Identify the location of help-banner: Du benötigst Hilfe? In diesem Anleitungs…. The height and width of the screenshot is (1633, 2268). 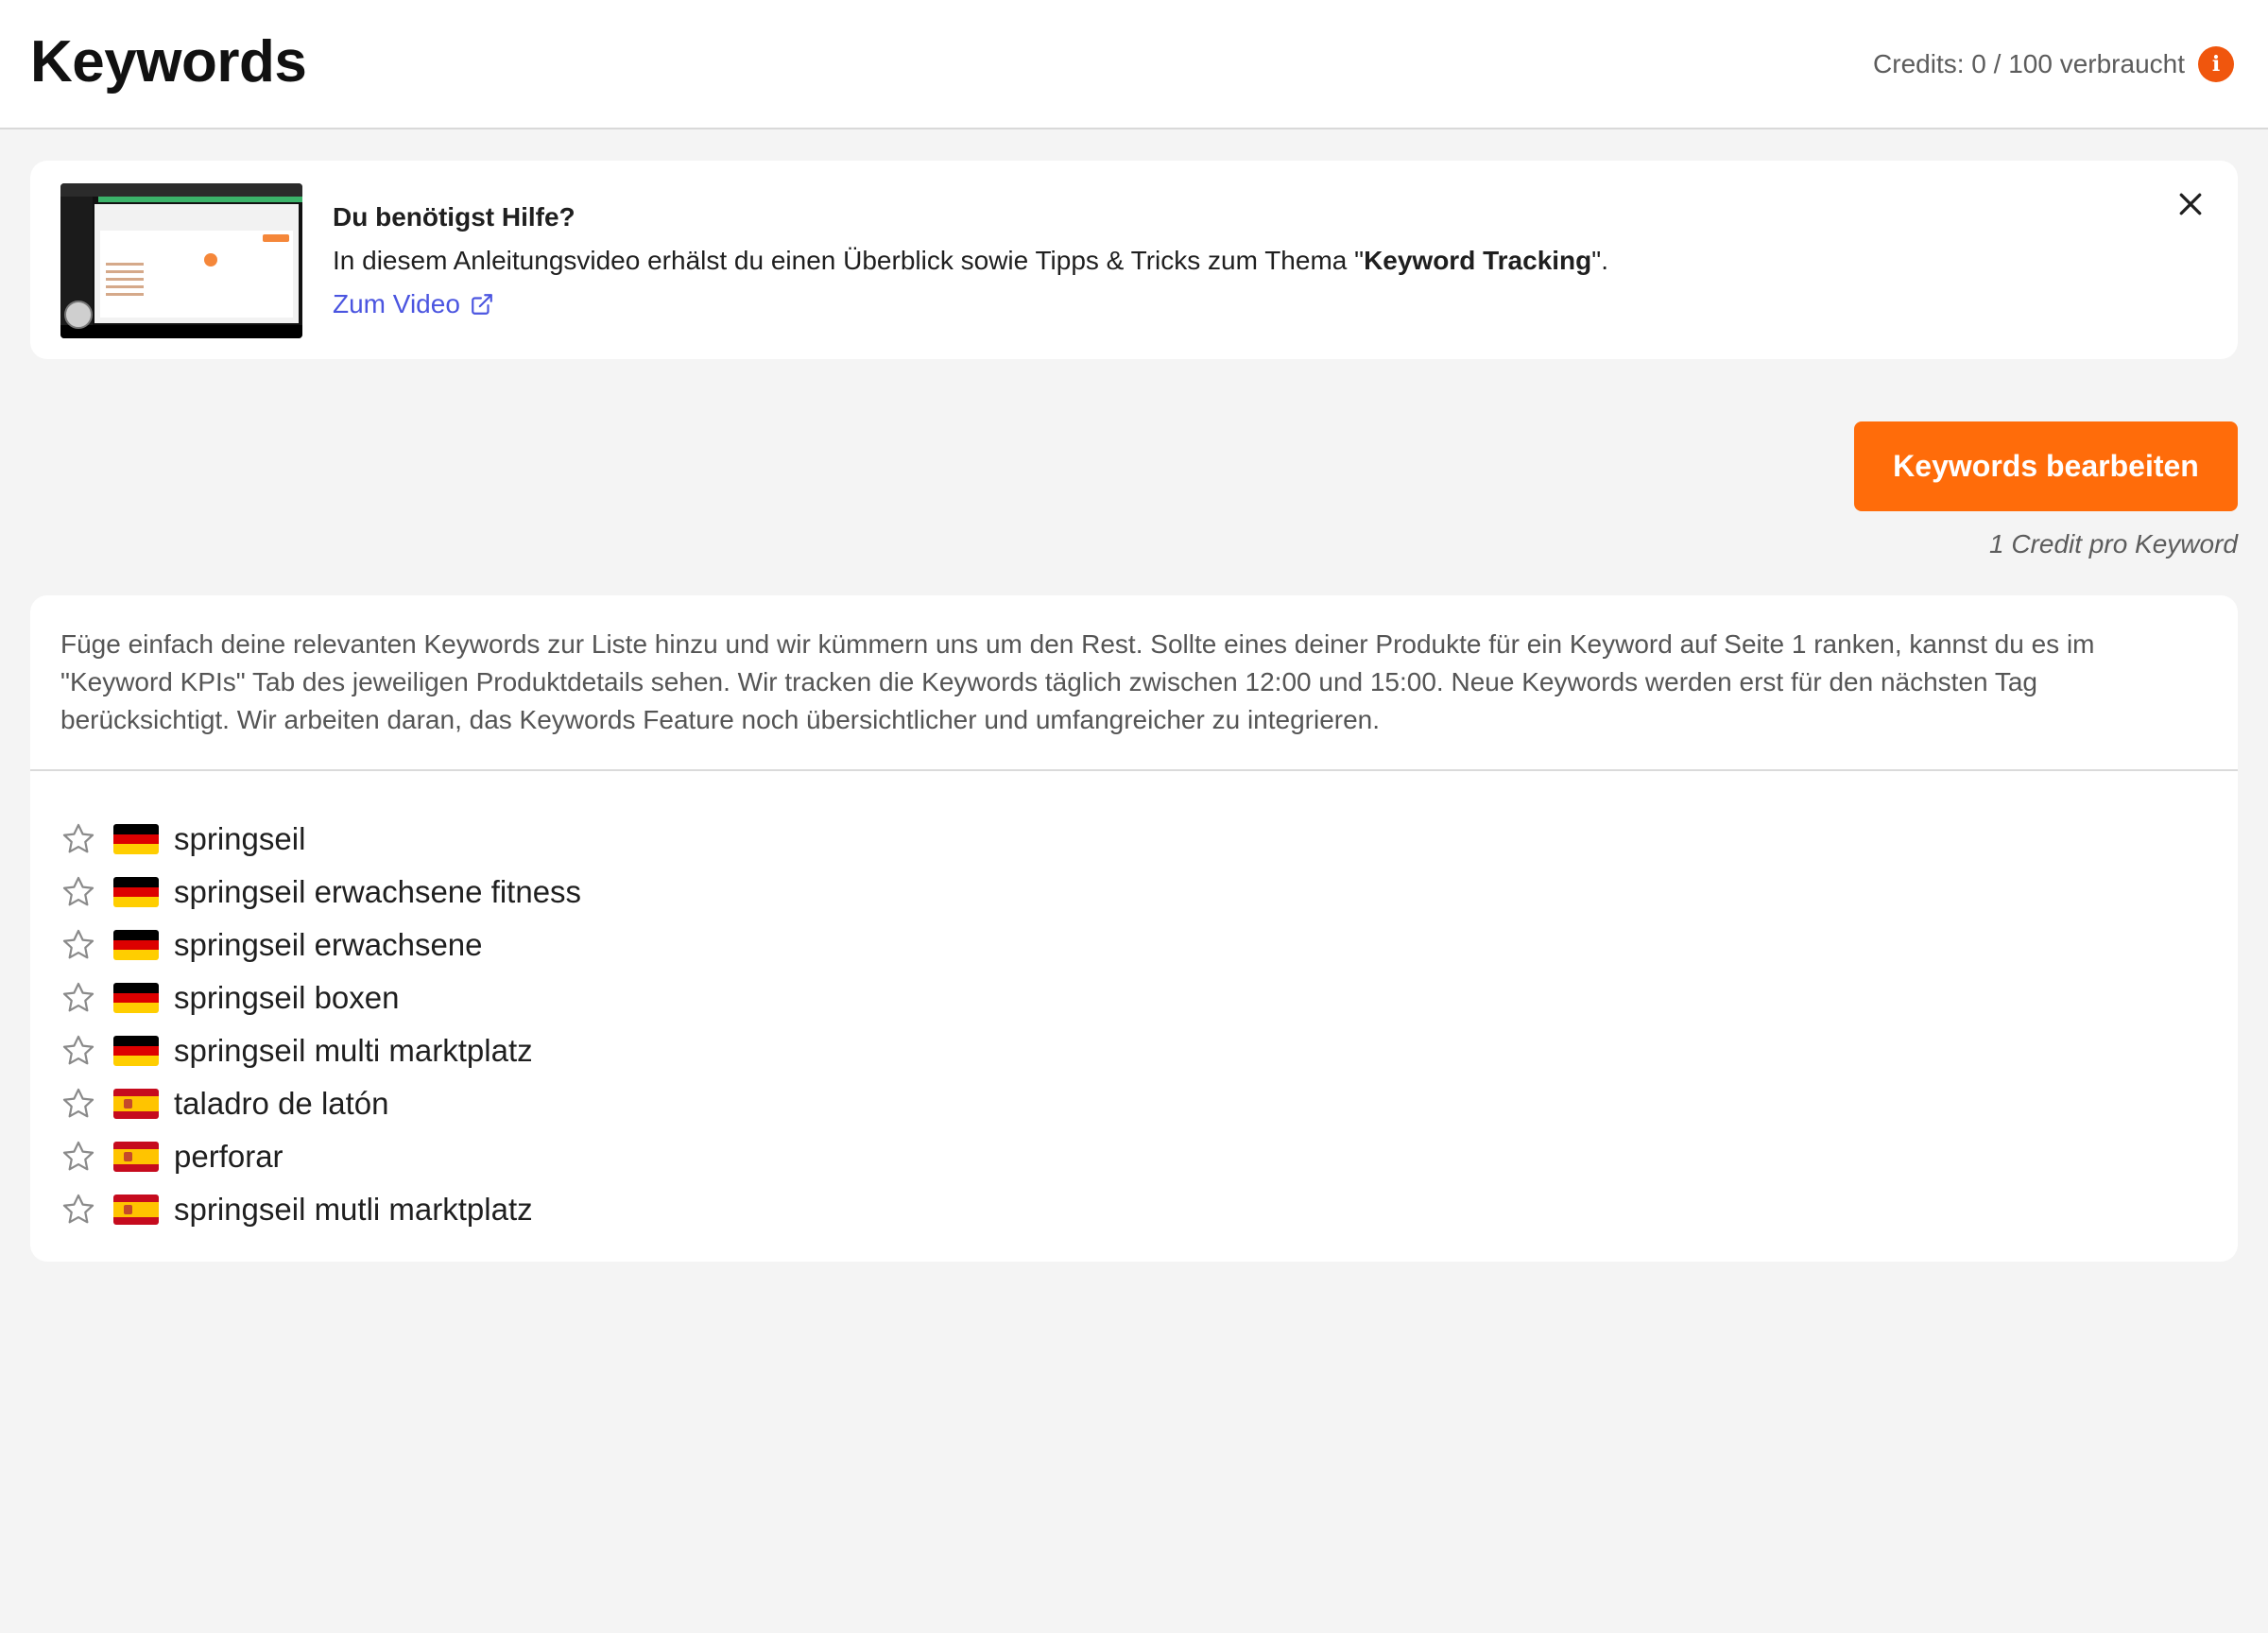
(1134, 260).